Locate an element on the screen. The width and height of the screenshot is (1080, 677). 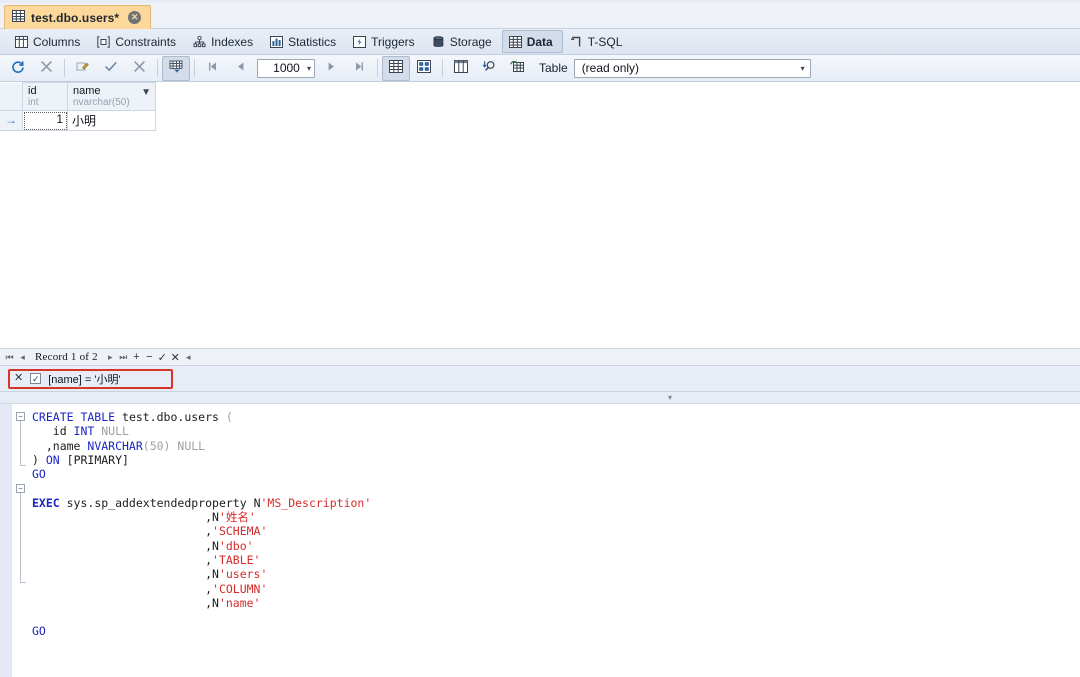
document-tab-test-dbo-users: test.dbo.users* ✕ is located at coordinates (78, 17).